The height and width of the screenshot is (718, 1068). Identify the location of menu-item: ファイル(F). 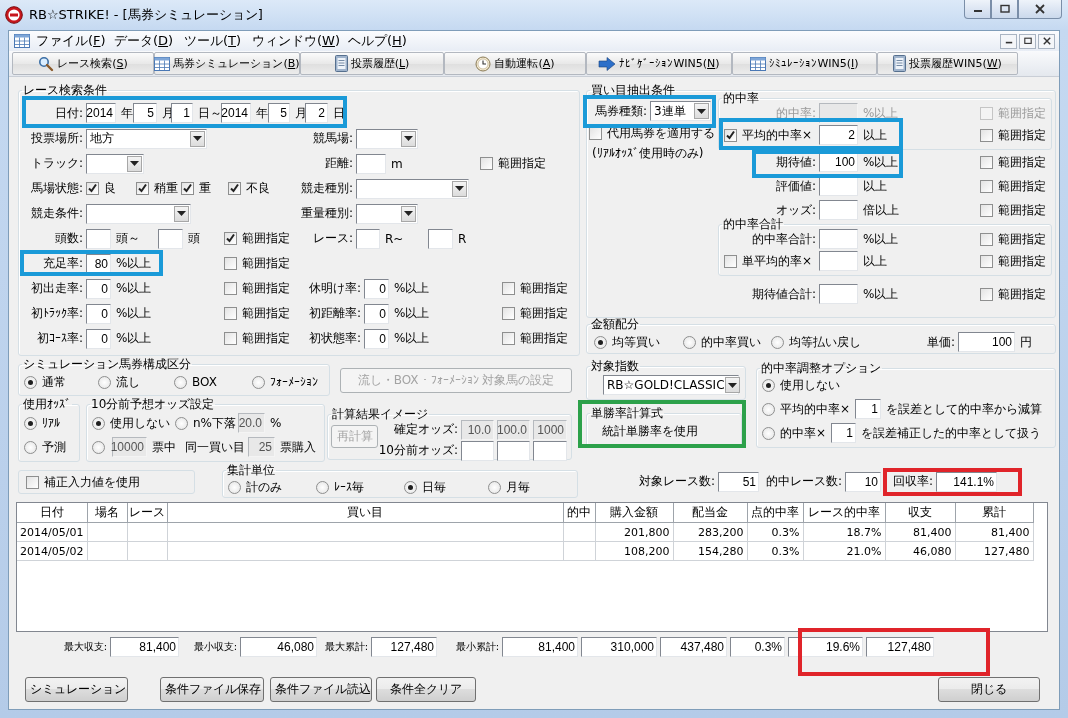
(75, 41).